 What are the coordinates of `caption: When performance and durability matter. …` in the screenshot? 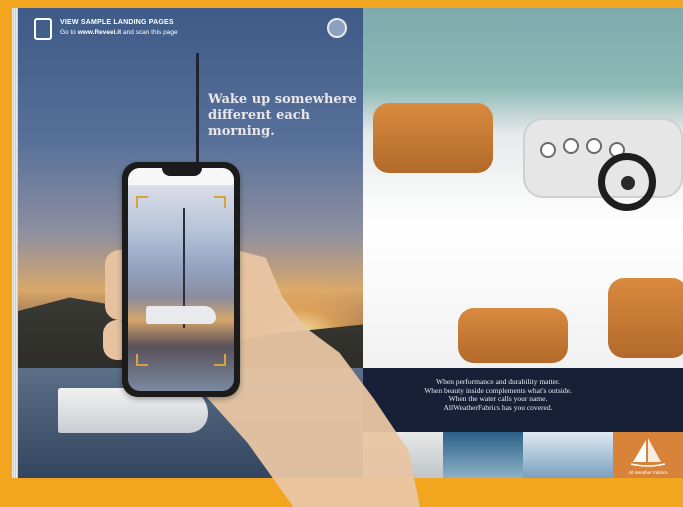 It's located at (498, 394).